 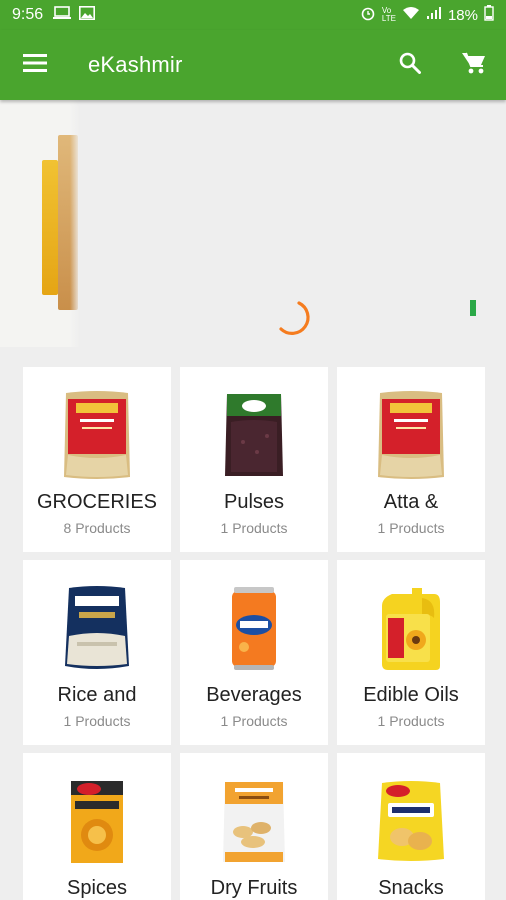 I want to click on banner-product-pack, so click(x=50, y=227).